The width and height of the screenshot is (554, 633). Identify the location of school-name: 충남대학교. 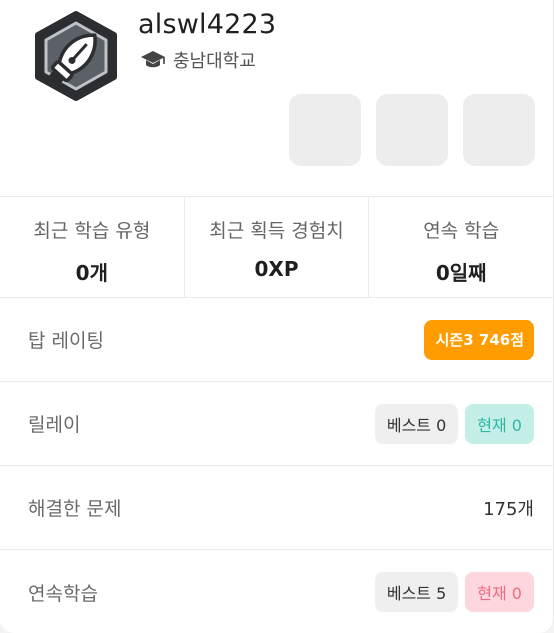
(214, 61).